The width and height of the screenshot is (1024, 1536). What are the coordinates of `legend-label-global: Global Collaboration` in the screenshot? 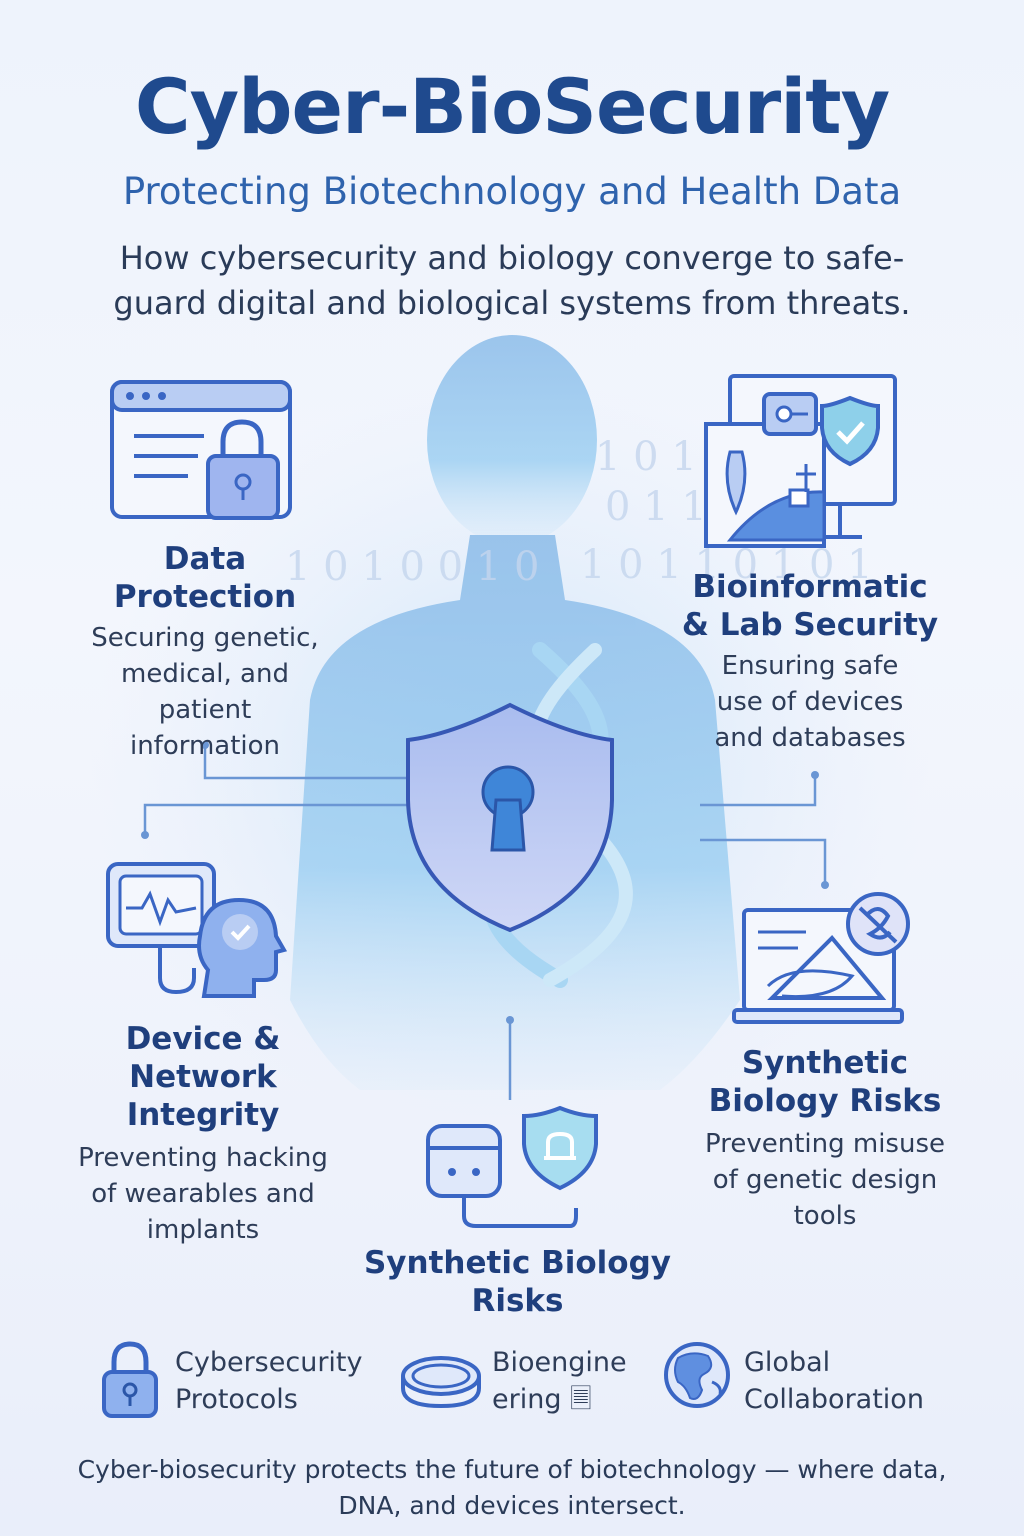 It's located at (834, 1381).